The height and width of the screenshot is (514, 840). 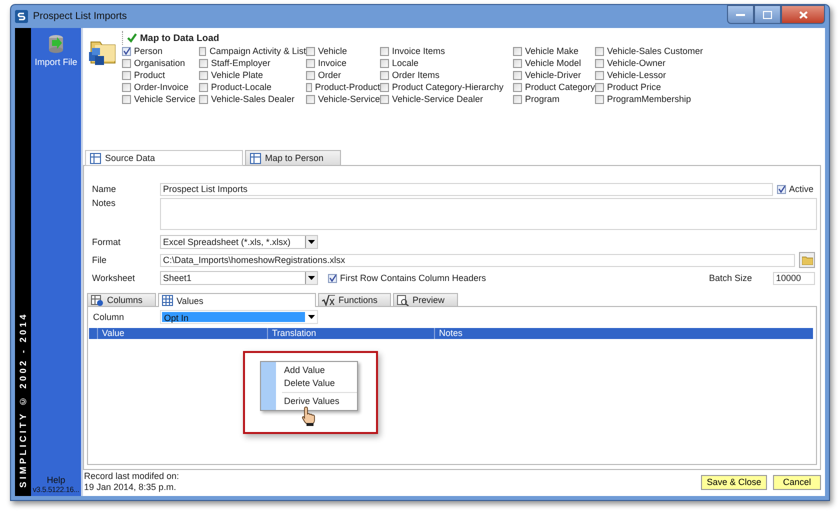 What do you see at coordinates (164, 158) in the screenshot?
I see `tab: Source Data` at bounding box center [164, 158].